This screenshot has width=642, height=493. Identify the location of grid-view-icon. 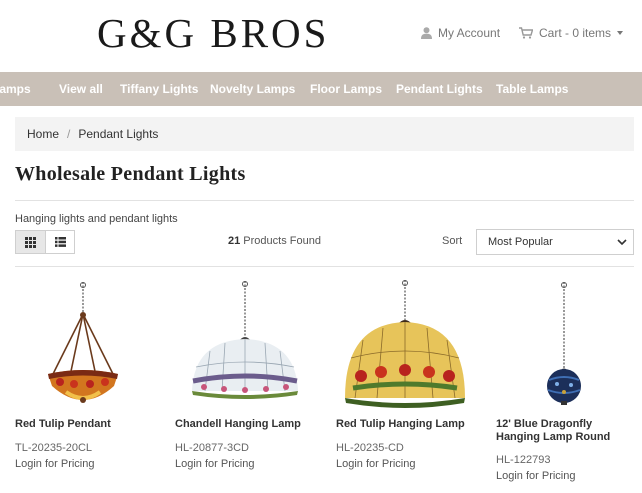
(30, 242).